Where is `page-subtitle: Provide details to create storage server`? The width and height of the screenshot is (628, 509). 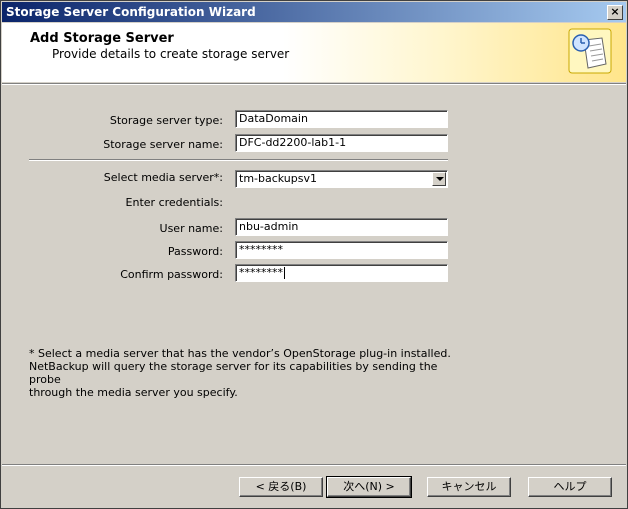 page-subtitle: Provide details to create storage server is located at coordinates (171, 54).